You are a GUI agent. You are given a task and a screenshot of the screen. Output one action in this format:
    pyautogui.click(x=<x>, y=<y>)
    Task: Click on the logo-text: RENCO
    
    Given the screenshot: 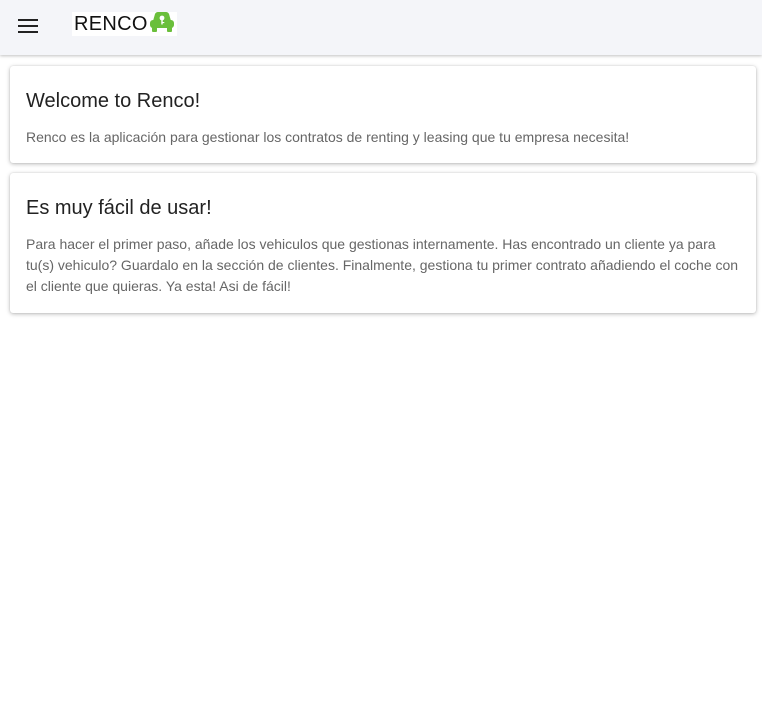 What is the action you would take?
    pyautogui.click(x=111, y=24)
    